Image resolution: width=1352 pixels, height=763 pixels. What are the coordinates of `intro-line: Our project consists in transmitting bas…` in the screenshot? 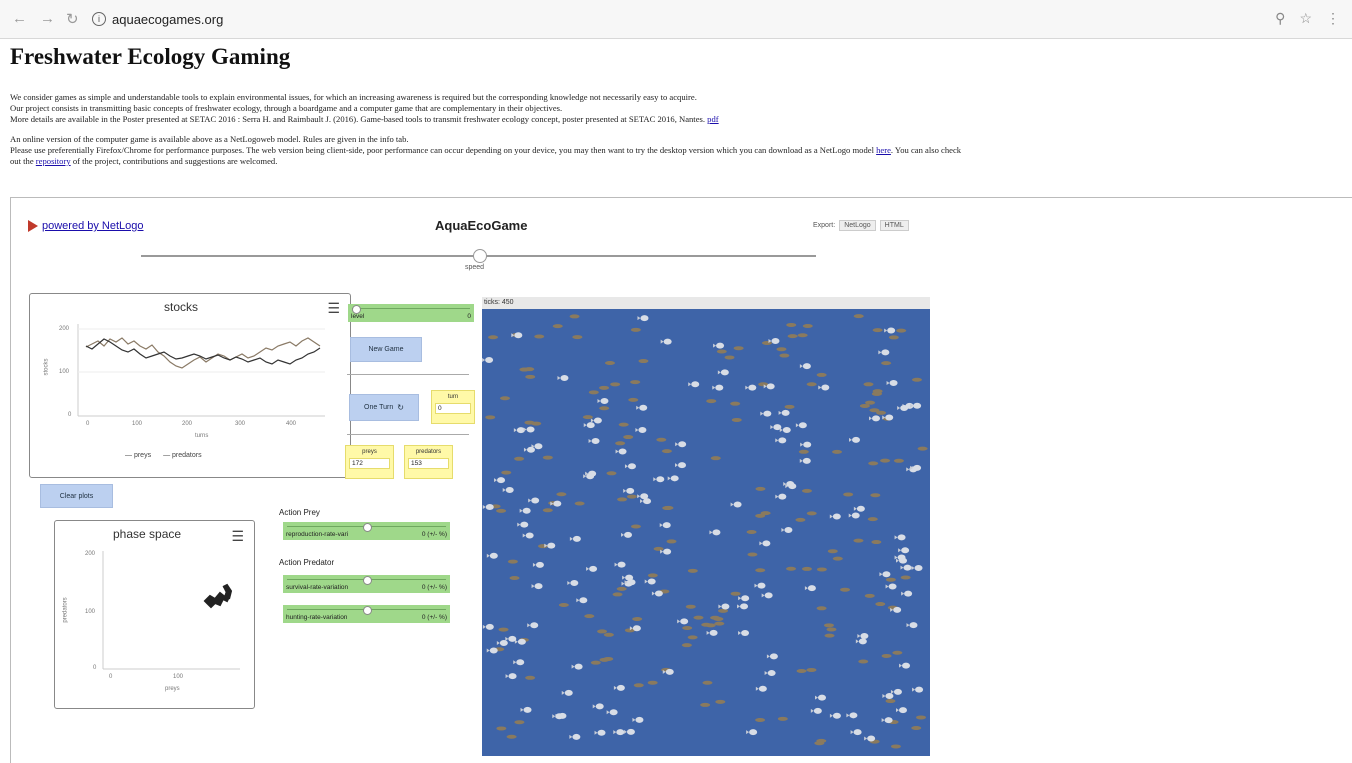 It's located at (286, 108).